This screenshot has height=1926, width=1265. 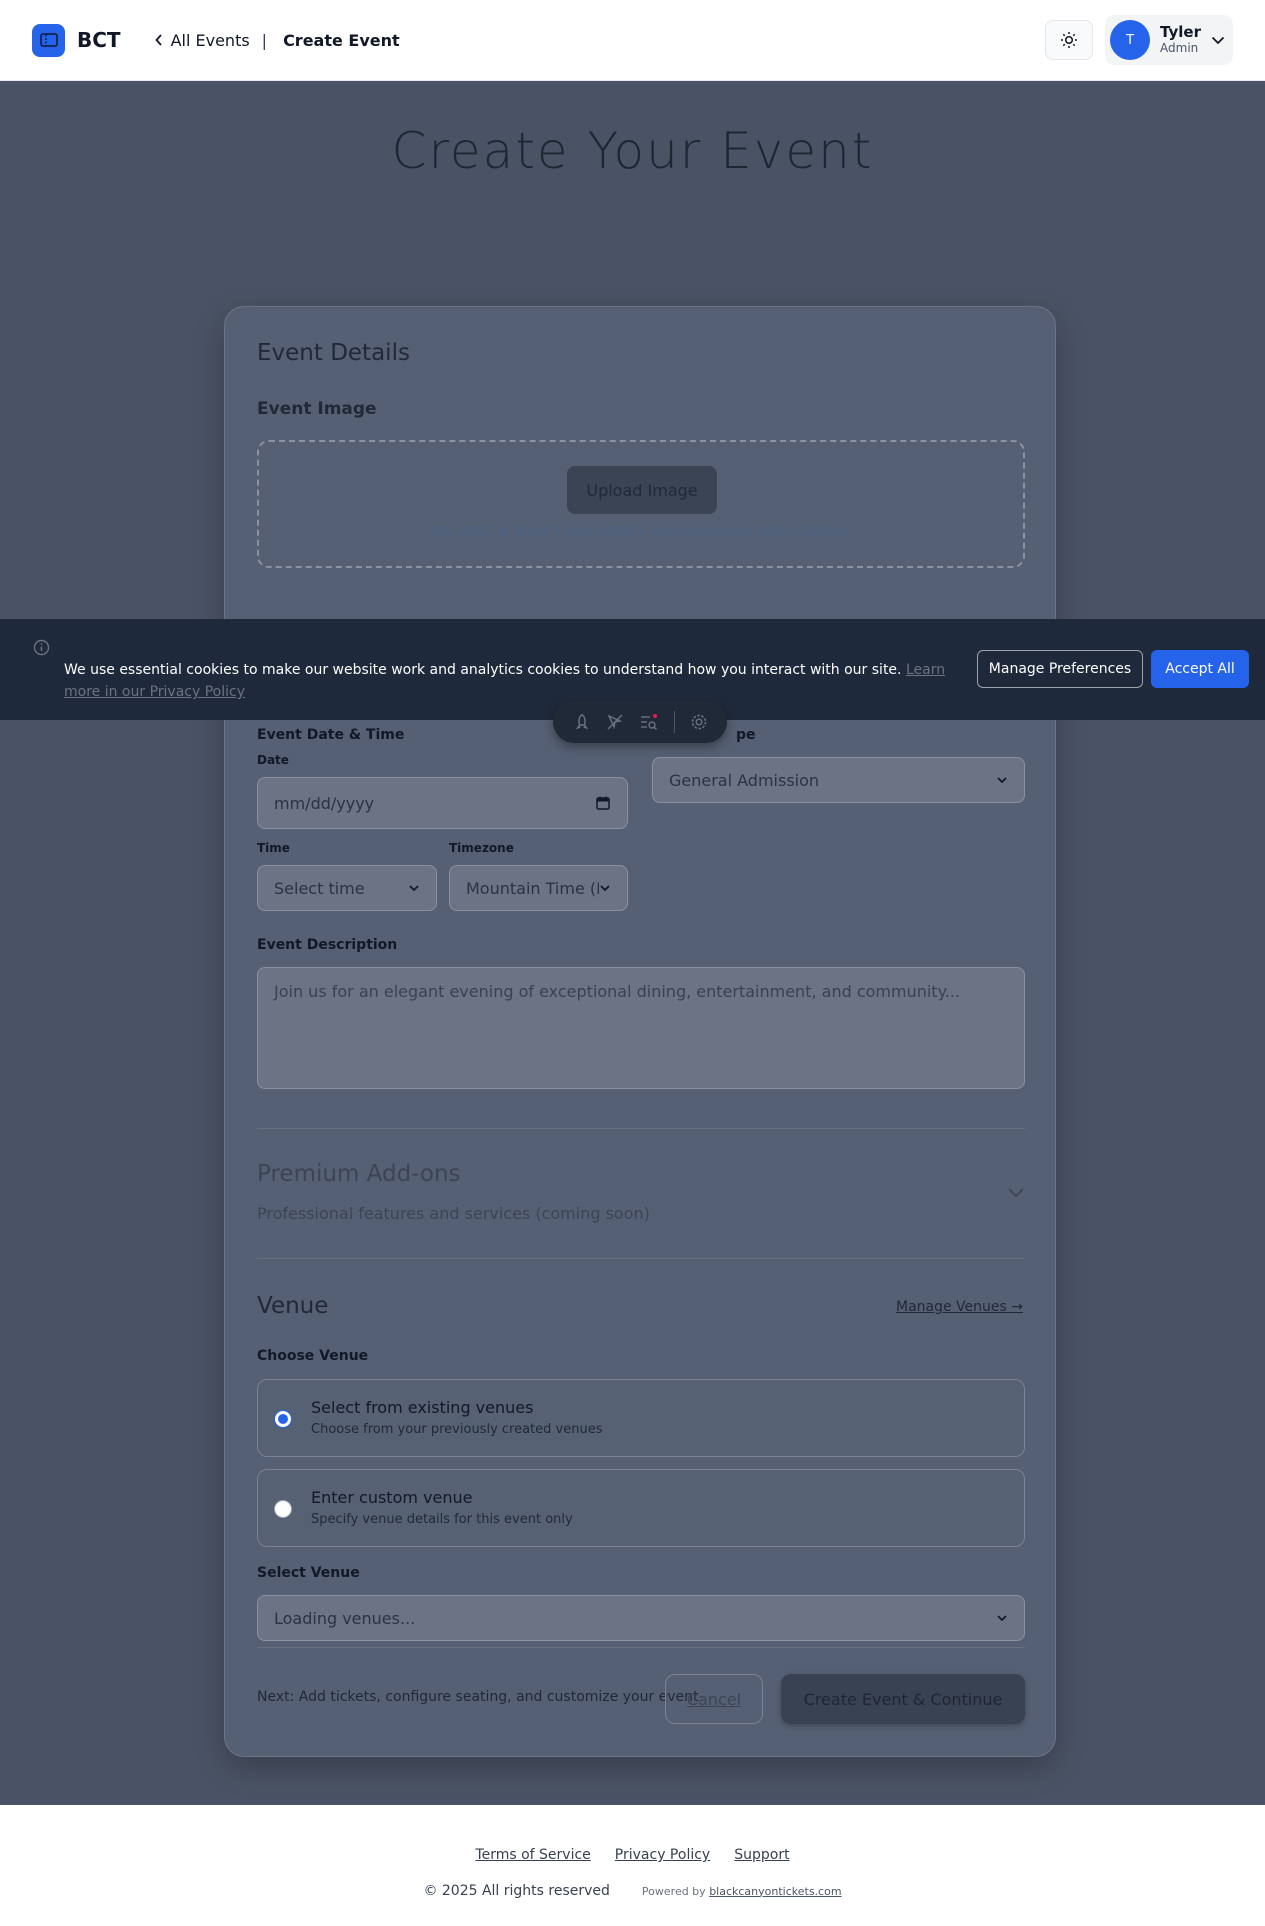 What do you see at coordinates (1180, 32) in the screenshot?
I see `user-name: Tyler` at bounding box center [1180, 32].